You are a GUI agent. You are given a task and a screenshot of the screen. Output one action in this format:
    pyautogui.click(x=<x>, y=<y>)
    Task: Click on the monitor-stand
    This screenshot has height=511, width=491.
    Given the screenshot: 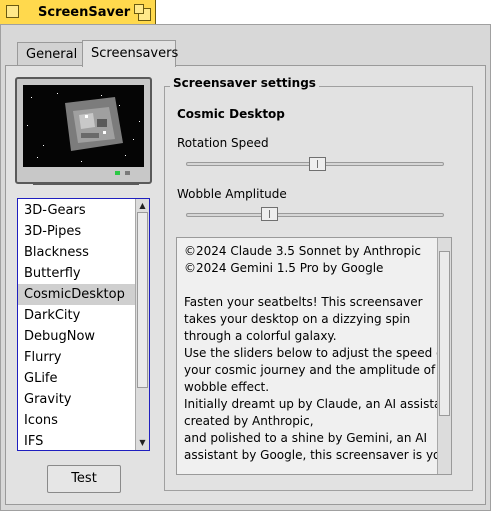 What is the action you would take?
    pyautogui.click(x=86, y=184)
    